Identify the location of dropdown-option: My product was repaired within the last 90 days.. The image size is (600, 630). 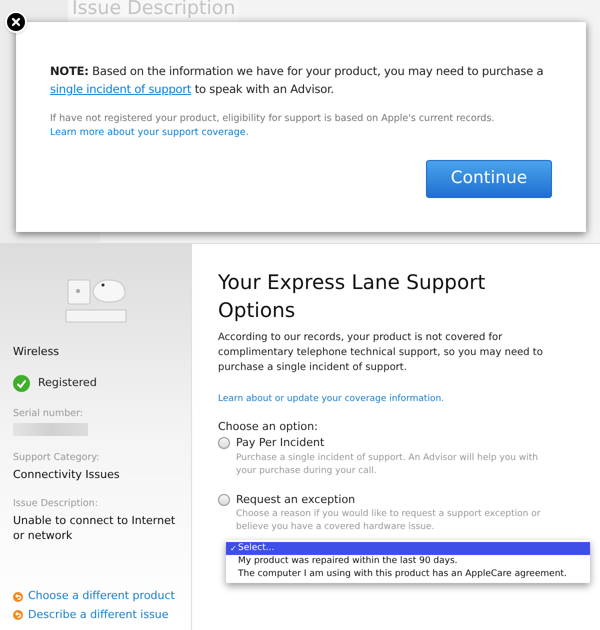
(408, 561).